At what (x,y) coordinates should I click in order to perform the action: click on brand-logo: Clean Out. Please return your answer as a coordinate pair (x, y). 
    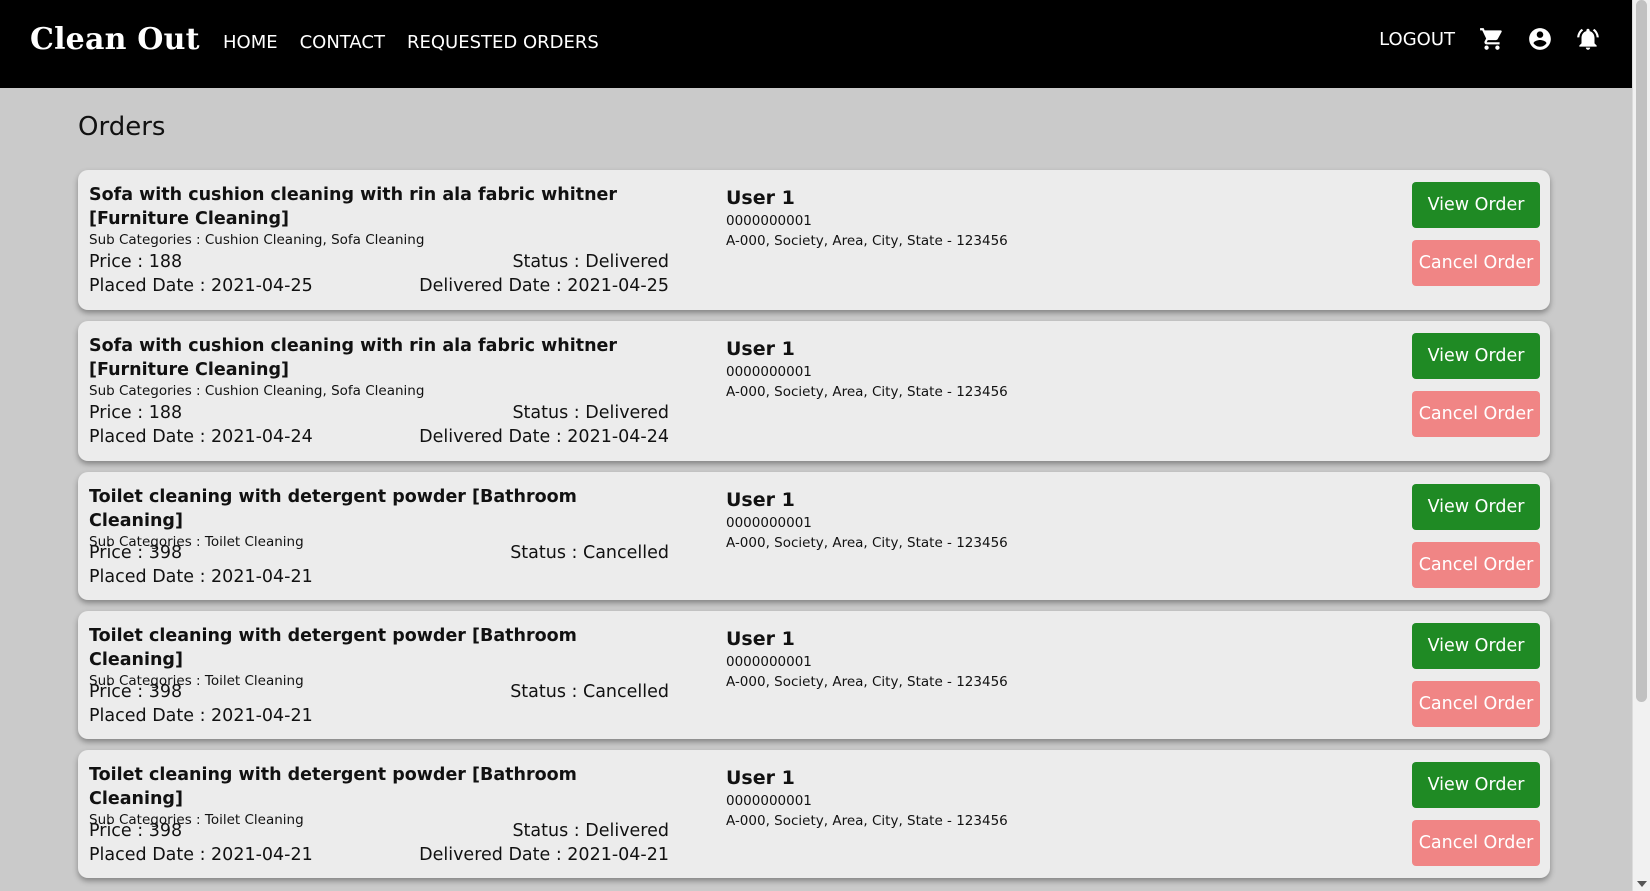
    Looking at the image, I should click on (115, 39).